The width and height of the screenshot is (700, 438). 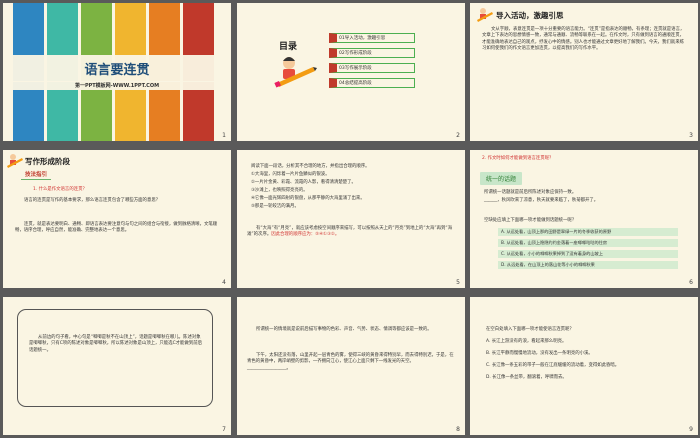 I want to click on toc-item-1: 01导入活动，激趣引思, so click(x=372, y=38).